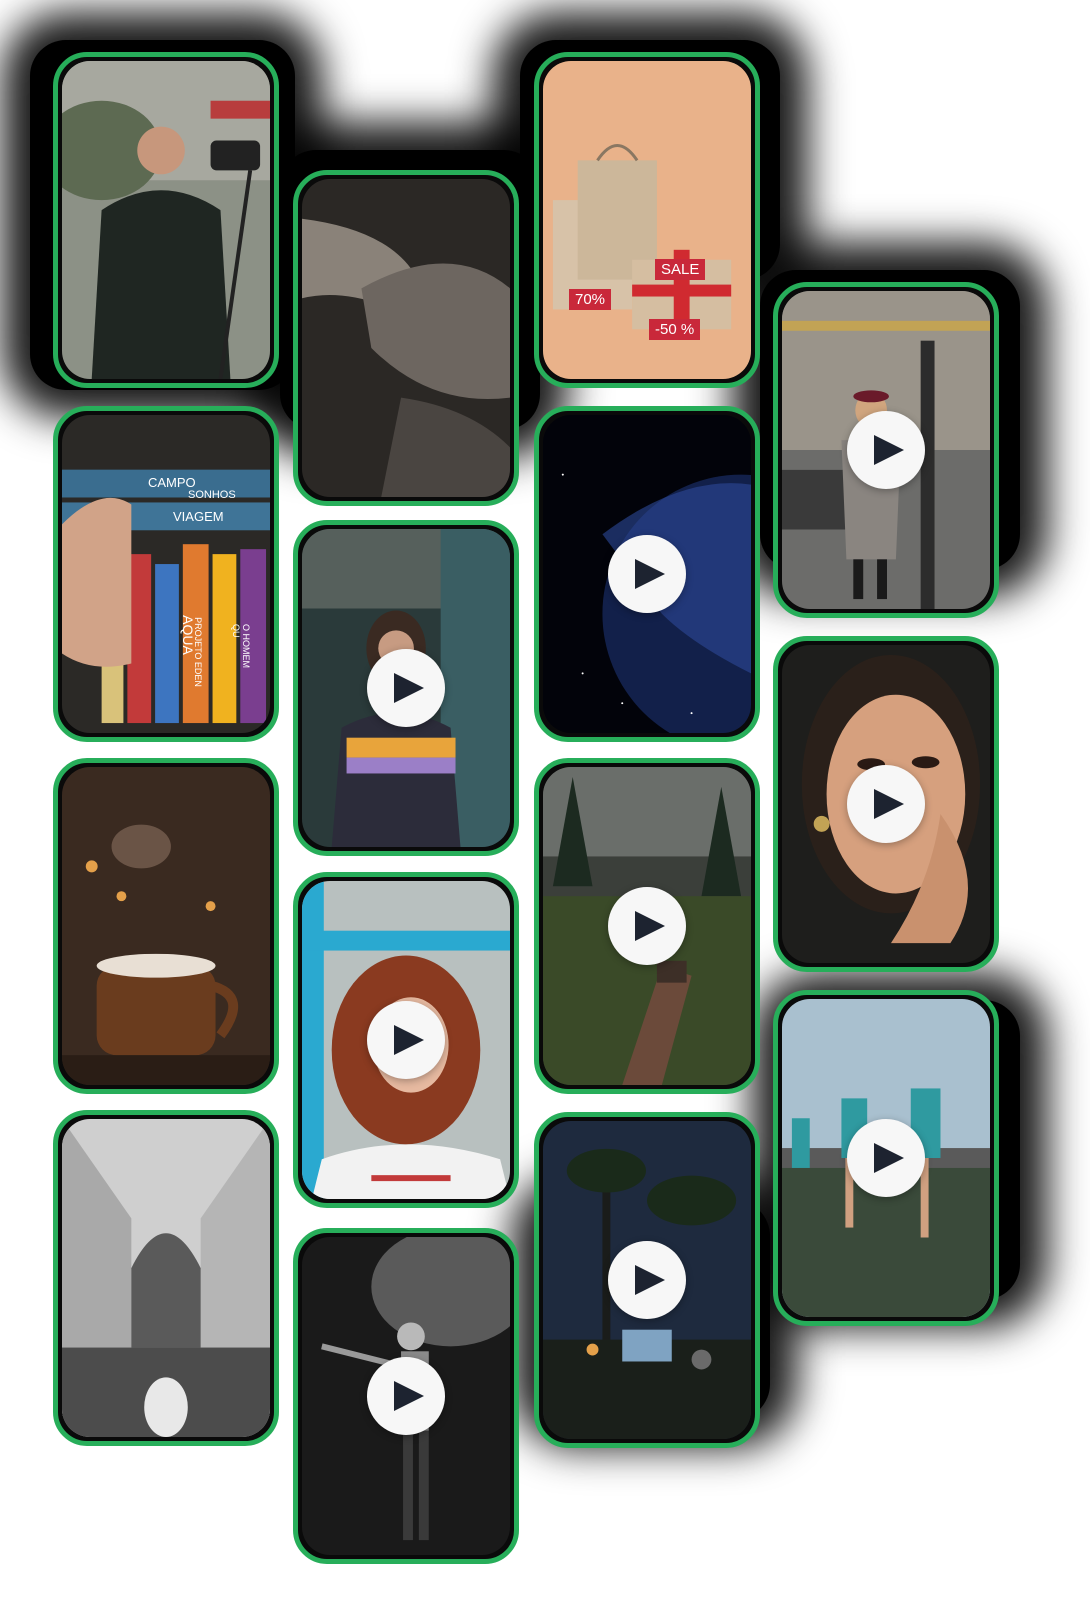 Image resolution: width=1090 pixels, height=1600 pixels. I want to click on open-hands-photo, so click(406, 338).